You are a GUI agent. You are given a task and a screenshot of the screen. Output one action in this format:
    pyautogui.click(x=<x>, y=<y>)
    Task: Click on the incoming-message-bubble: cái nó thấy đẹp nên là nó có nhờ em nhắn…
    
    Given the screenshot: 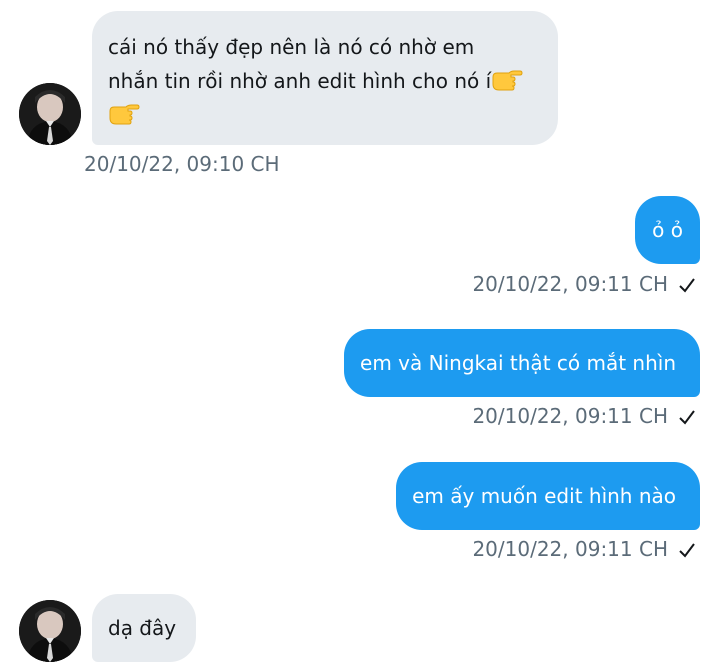 What is the action you would take?
    pyautogui.click(x=325, y=78)
    